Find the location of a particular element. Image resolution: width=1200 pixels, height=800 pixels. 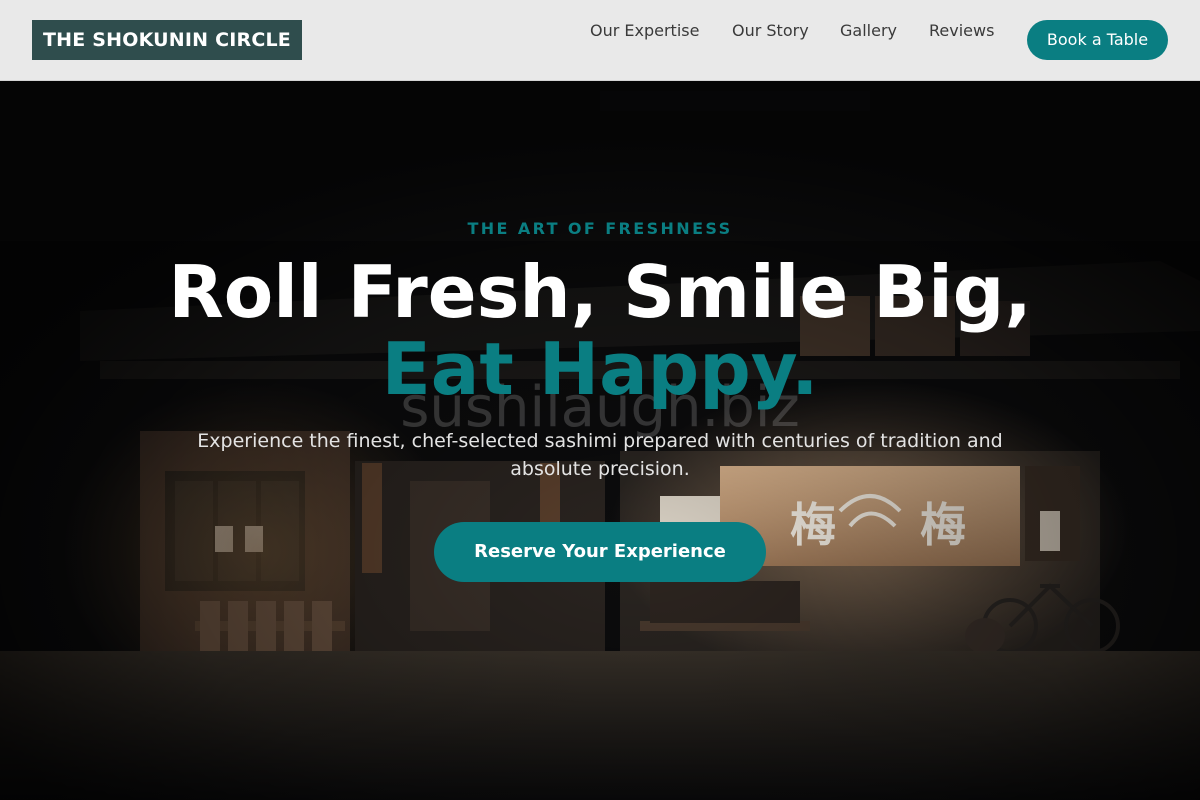

hero-headline-line1: Roll Fresh, Smile Big, is located at coordinates (600, 292).